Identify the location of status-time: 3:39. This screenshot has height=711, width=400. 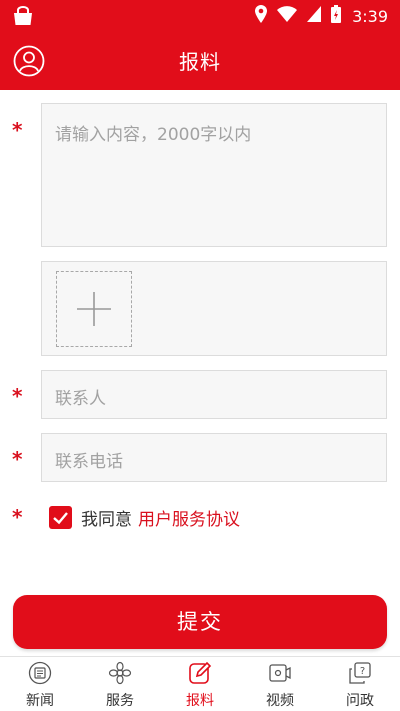
(370, 16).